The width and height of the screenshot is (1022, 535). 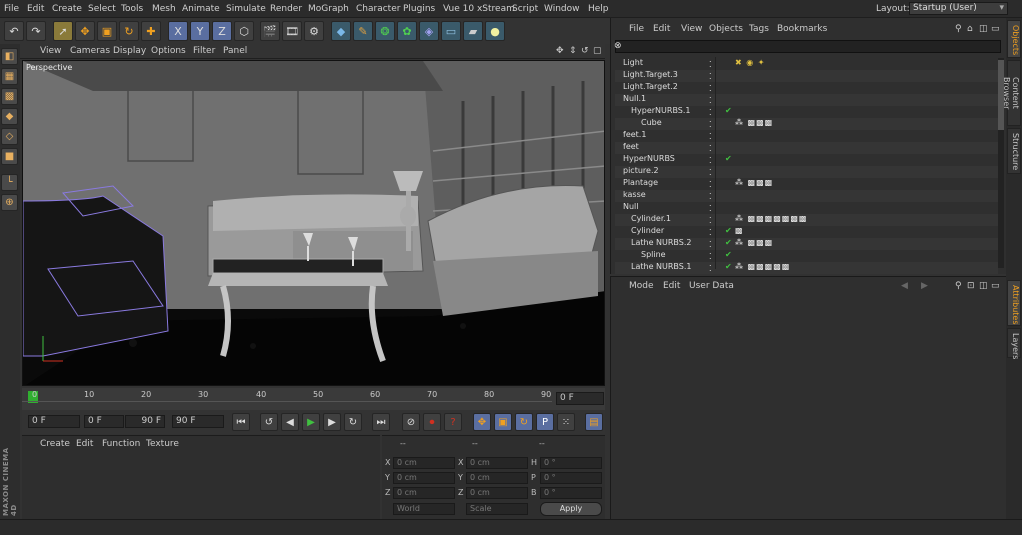 What do you see at coordinates (497, 493) in the screenshot?
I see `size-z-field: 0 cm` at bounding box center [497, 493].